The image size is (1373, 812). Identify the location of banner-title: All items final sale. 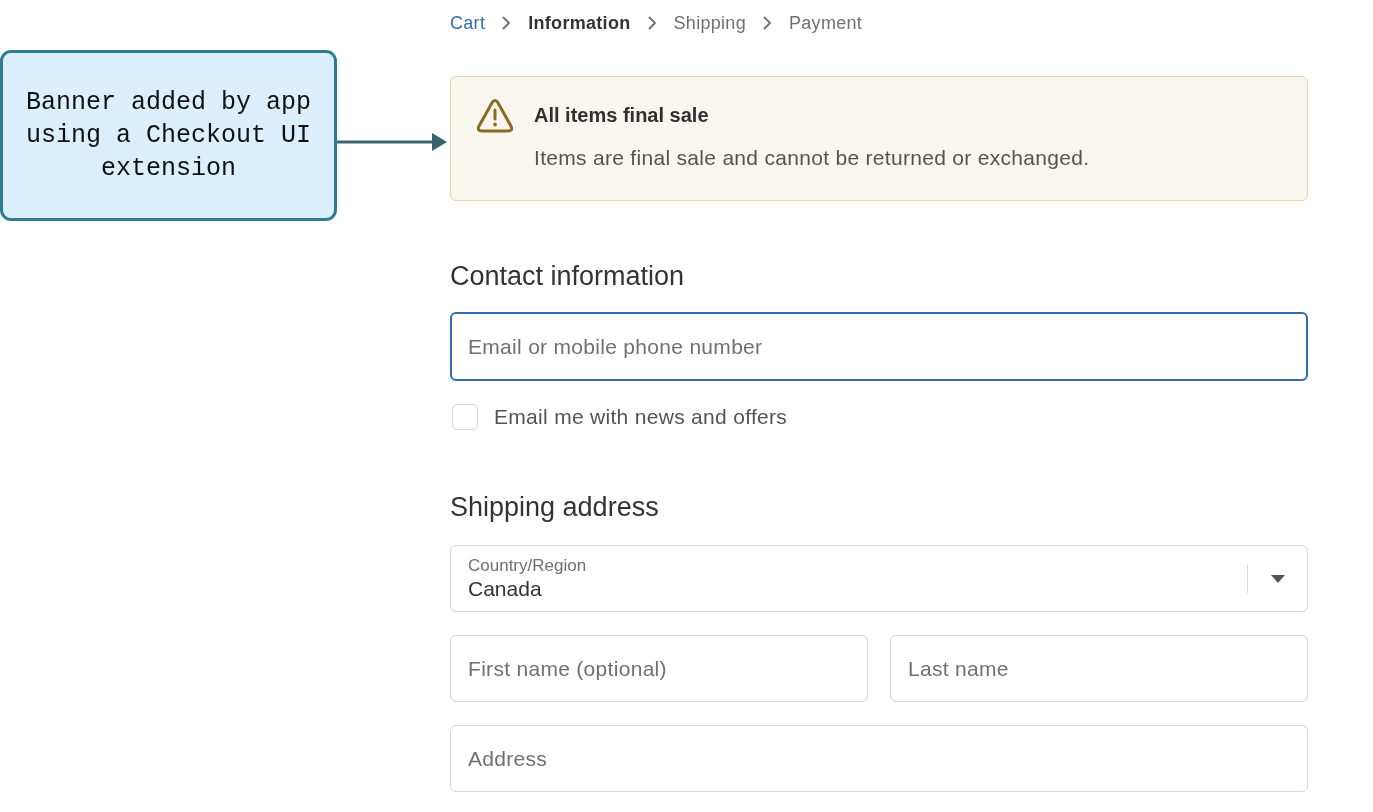
(622, 115).